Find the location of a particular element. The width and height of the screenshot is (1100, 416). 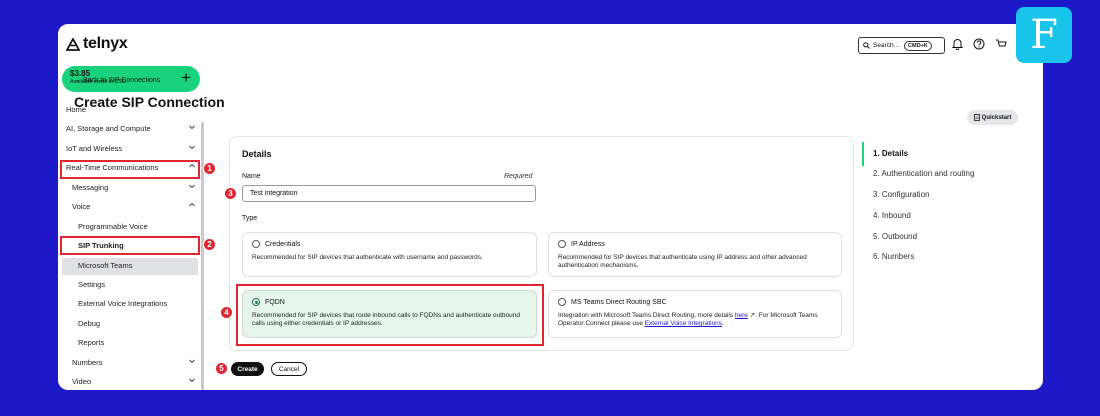

sidebar-item-label: Programmable Voice is located at coordinates (113, 226).